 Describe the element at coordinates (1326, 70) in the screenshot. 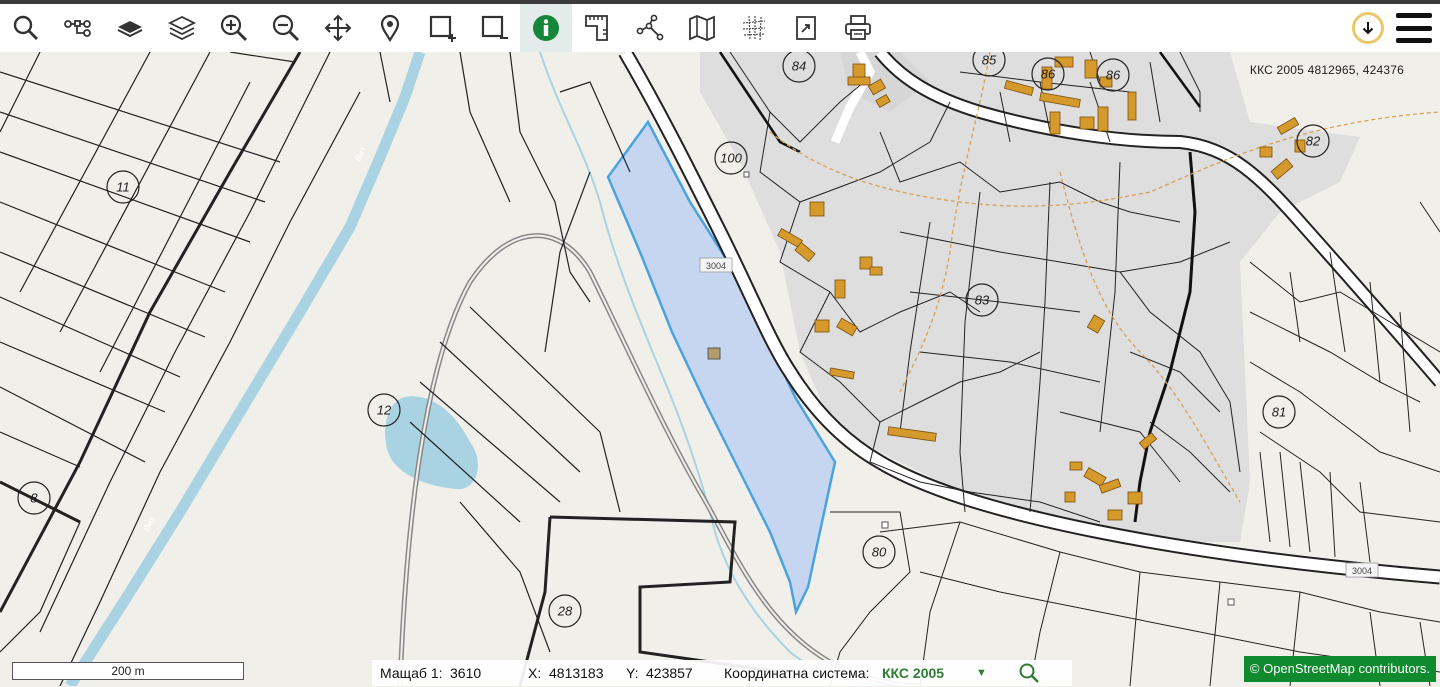

I see `coordinate-readout: ККС 2005 4812965, 424376` at that location.